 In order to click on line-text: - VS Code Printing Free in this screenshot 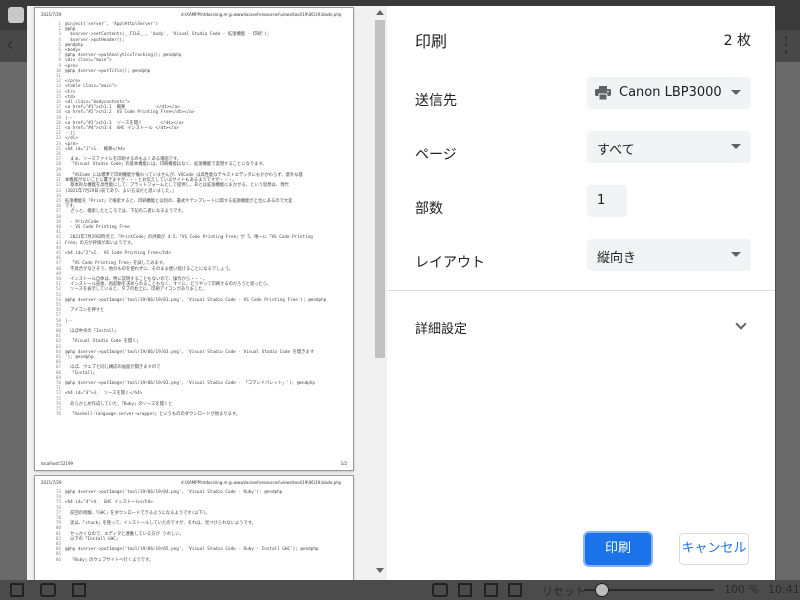, I will do `click(97, 227)`.